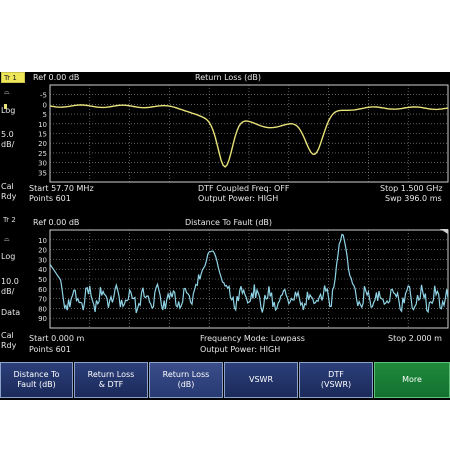  I want to click on trace2-start: Start 0.000 m, so click(57, 338).